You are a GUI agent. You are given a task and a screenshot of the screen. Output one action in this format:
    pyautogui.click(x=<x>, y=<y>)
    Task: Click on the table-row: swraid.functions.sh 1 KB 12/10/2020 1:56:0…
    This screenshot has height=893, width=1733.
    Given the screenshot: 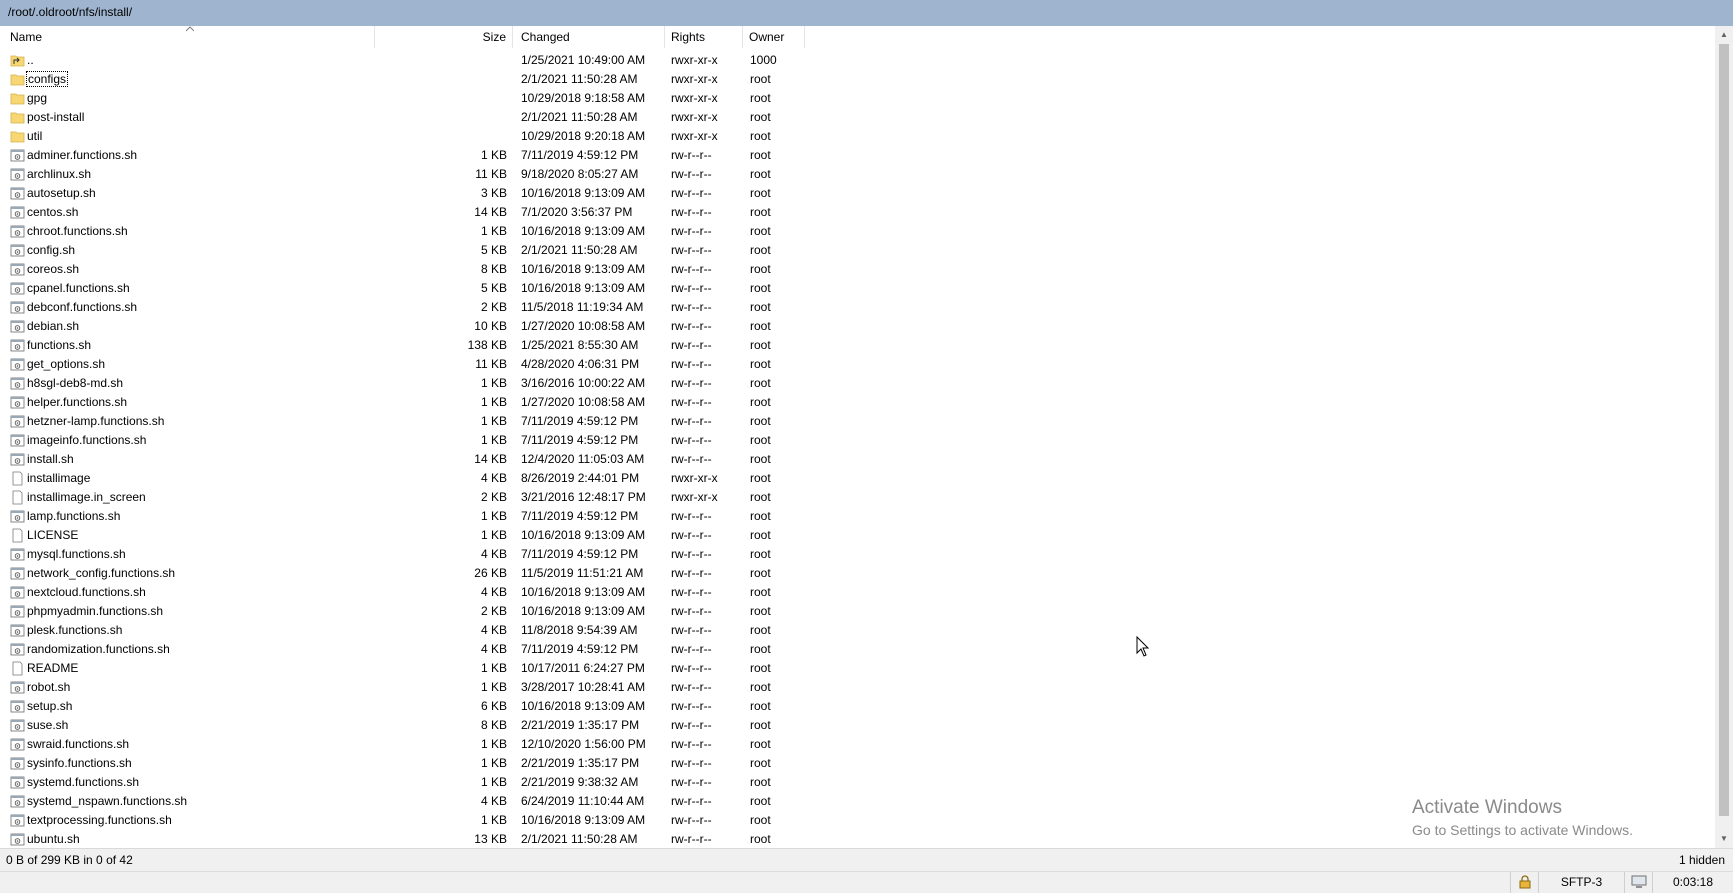 What is the action you would take?
    pyautogui.click(x=450, y=744)
    